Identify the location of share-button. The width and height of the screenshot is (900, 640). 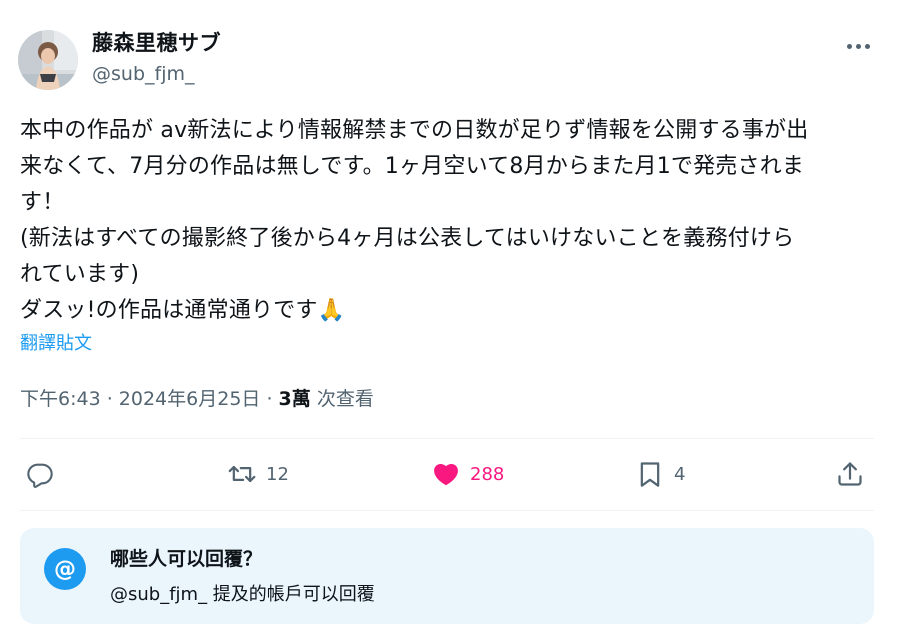
(850, 474).